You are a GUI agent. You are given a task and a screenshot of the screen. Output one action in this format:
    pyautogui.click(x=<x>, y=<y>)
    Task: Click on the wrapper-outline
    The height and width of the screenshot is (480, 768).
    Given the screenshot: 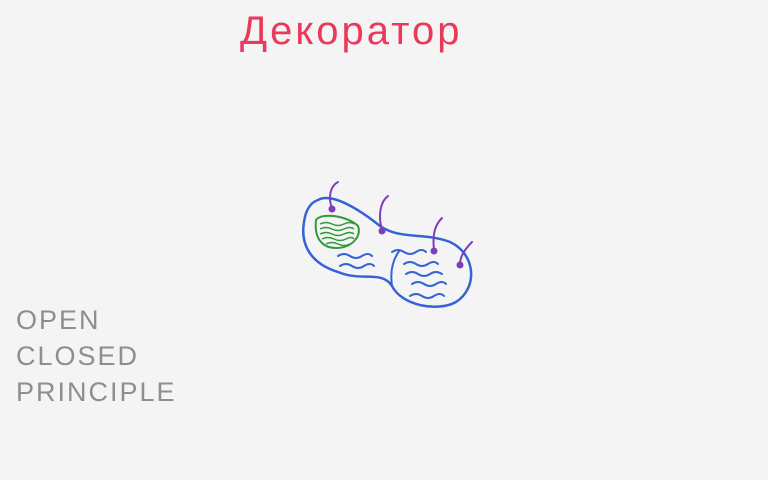 What is the action you would take?
    pyautogui.click(x=387, y=252)
    